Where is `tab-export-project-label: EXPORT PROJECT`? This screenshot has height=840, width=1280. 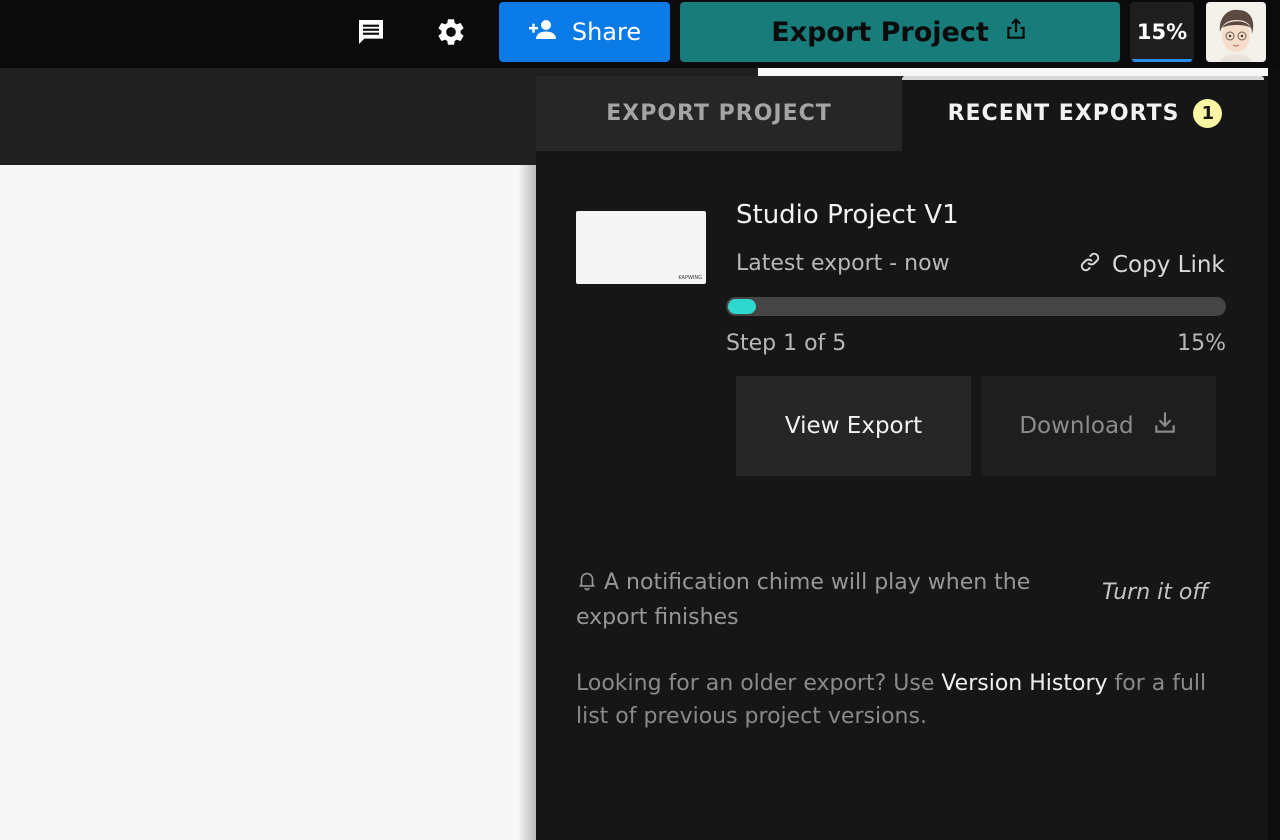
tab-export-project-label: EXPORT PROJECT is located at coordinates (719, 113).